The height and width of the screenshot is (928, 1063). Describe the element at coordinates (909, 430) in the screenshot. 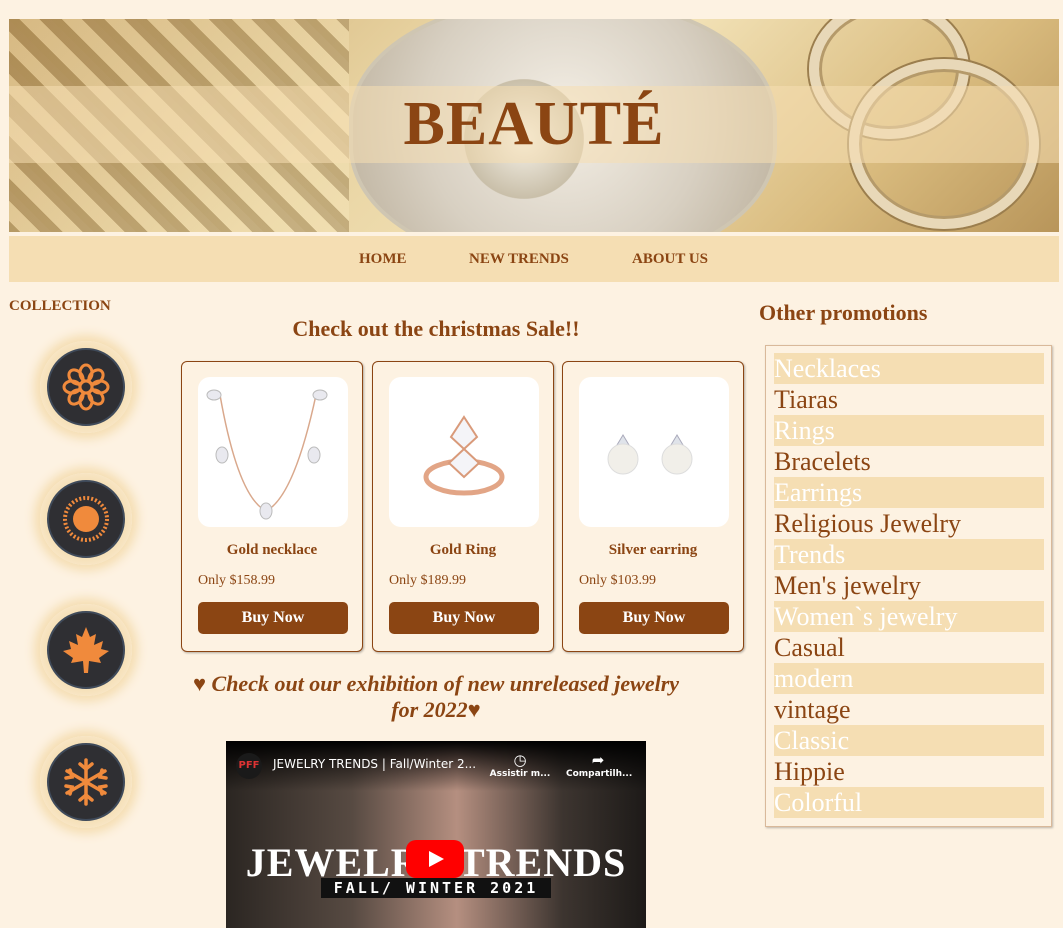

I see `promo-item-rings: Rings` at that location.